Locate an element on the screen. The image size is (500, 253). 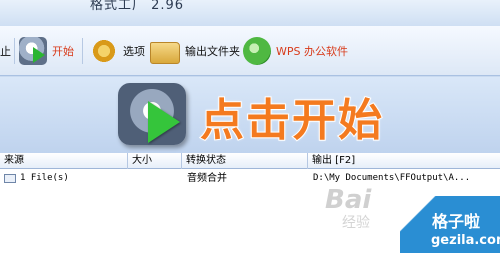
stop-label: 止 is located at coordinates (5, 51).